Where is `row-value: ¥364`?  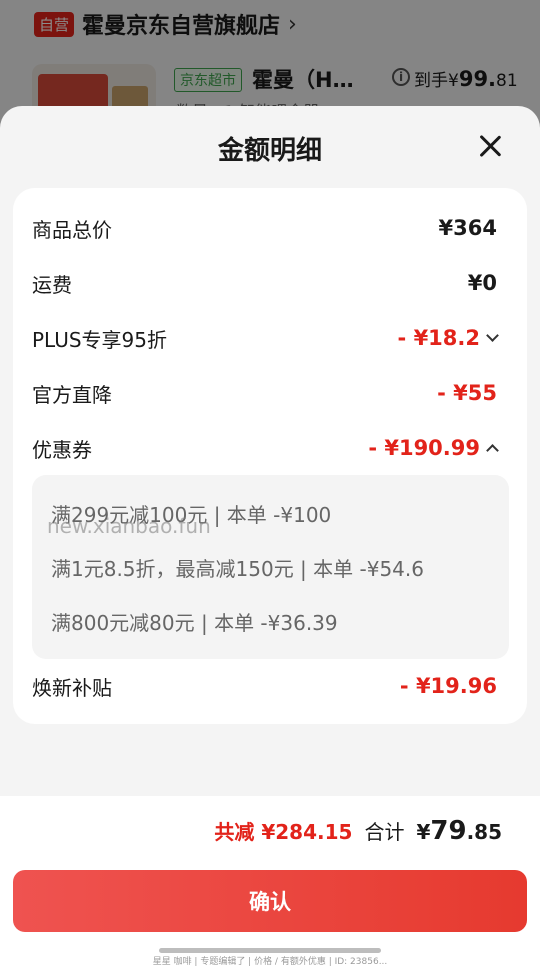
row-value: ¥364 is located at coordinates (467, 228).